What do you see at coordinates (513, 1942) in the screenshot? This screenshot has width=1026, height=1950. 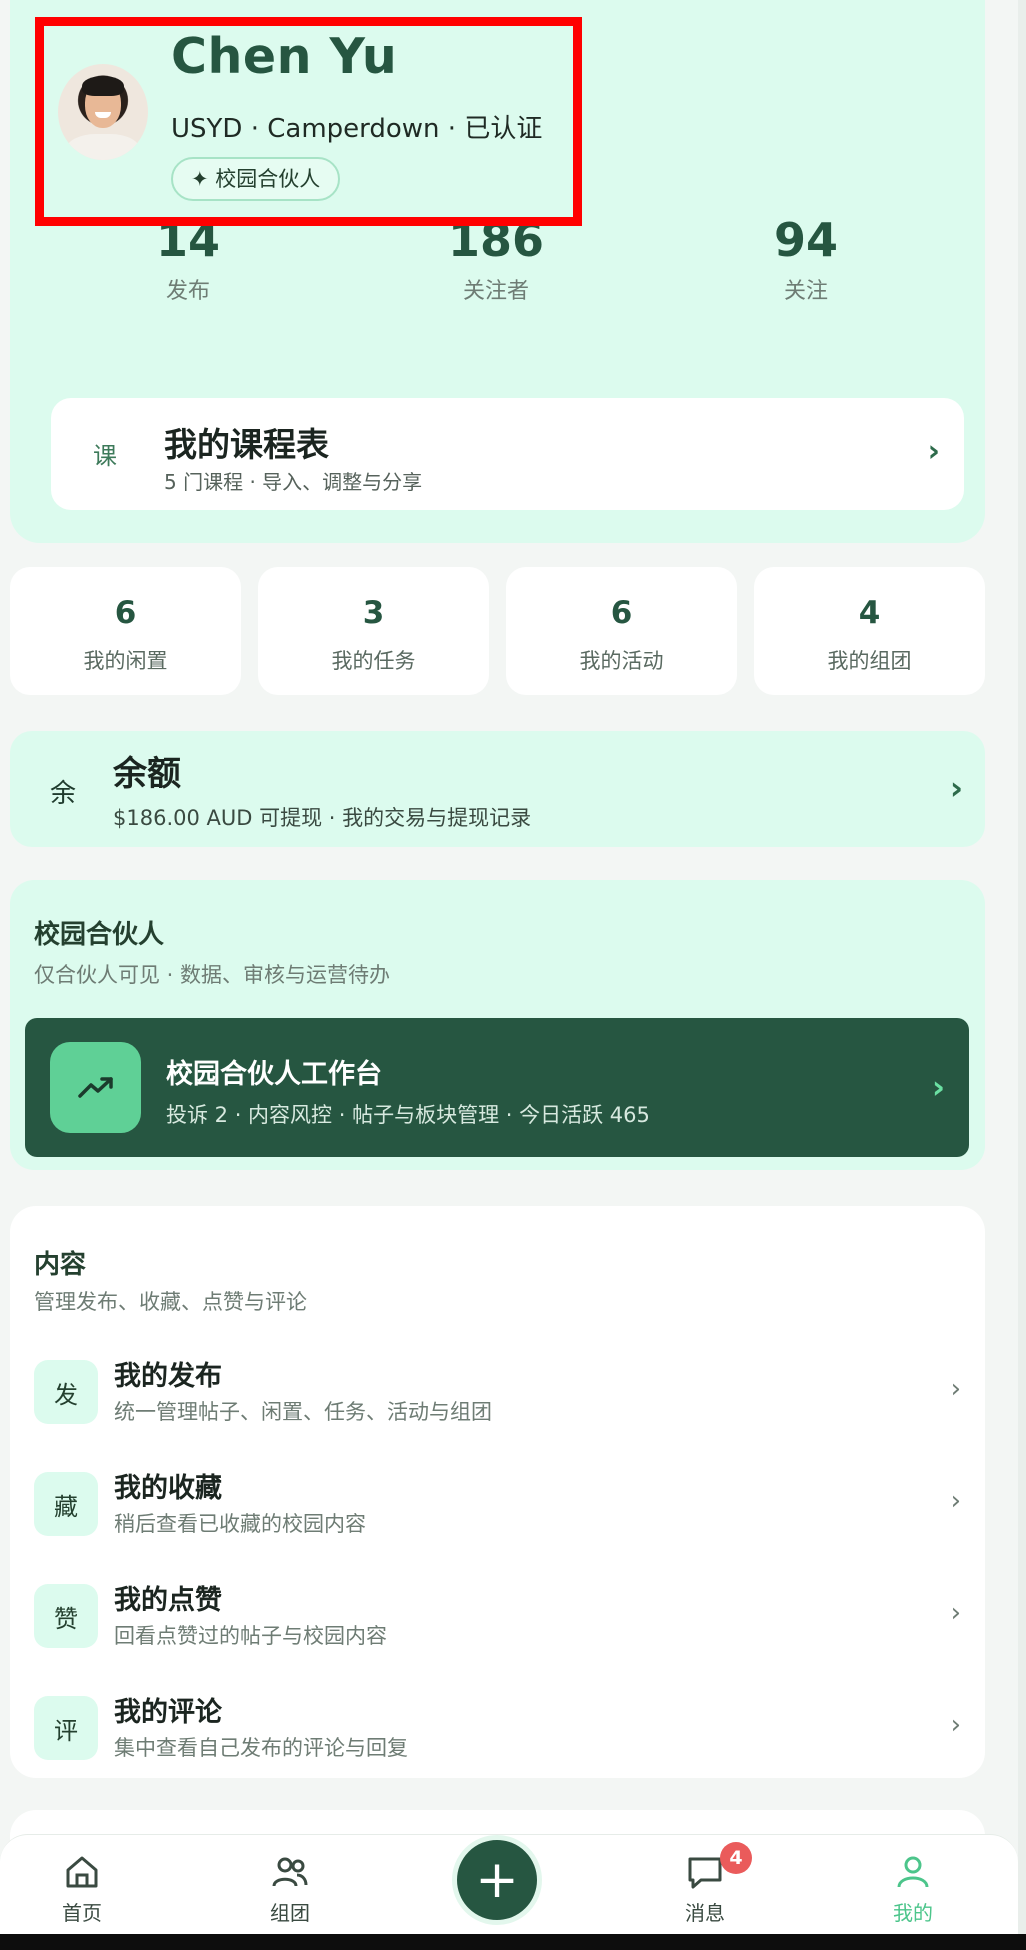 I see `device-bottom-bar` at bounding box center [513, 1942].